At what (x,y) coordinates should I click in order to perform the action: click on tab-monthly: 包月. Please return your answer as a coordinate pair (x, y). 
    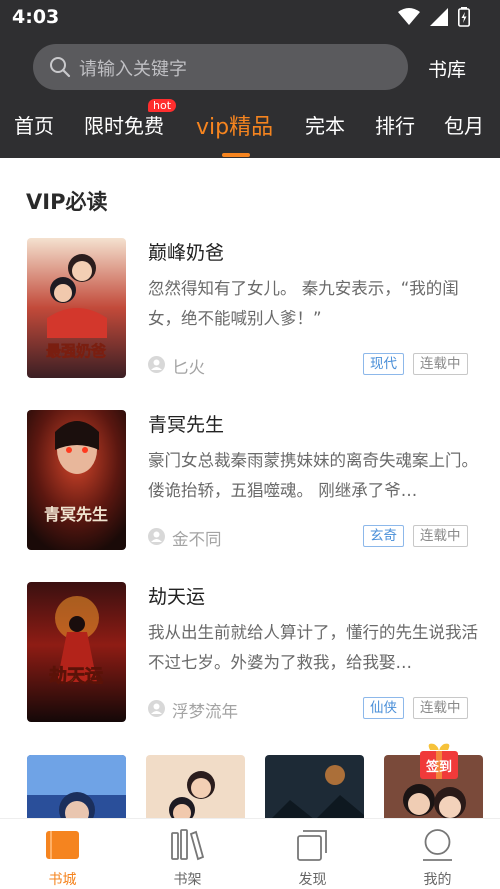
    Looking at the image, I should click on (464, 124).